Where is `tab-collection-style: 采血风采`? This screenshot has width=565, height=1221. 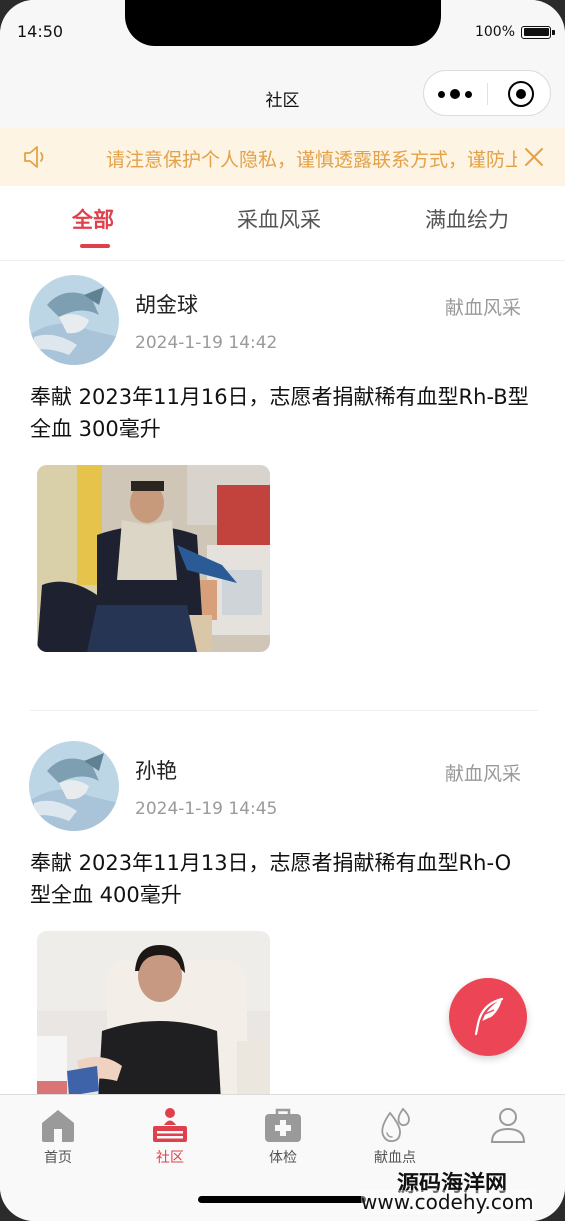
tab-collection-style: 采血风采 is located at coordinates (279, 219).